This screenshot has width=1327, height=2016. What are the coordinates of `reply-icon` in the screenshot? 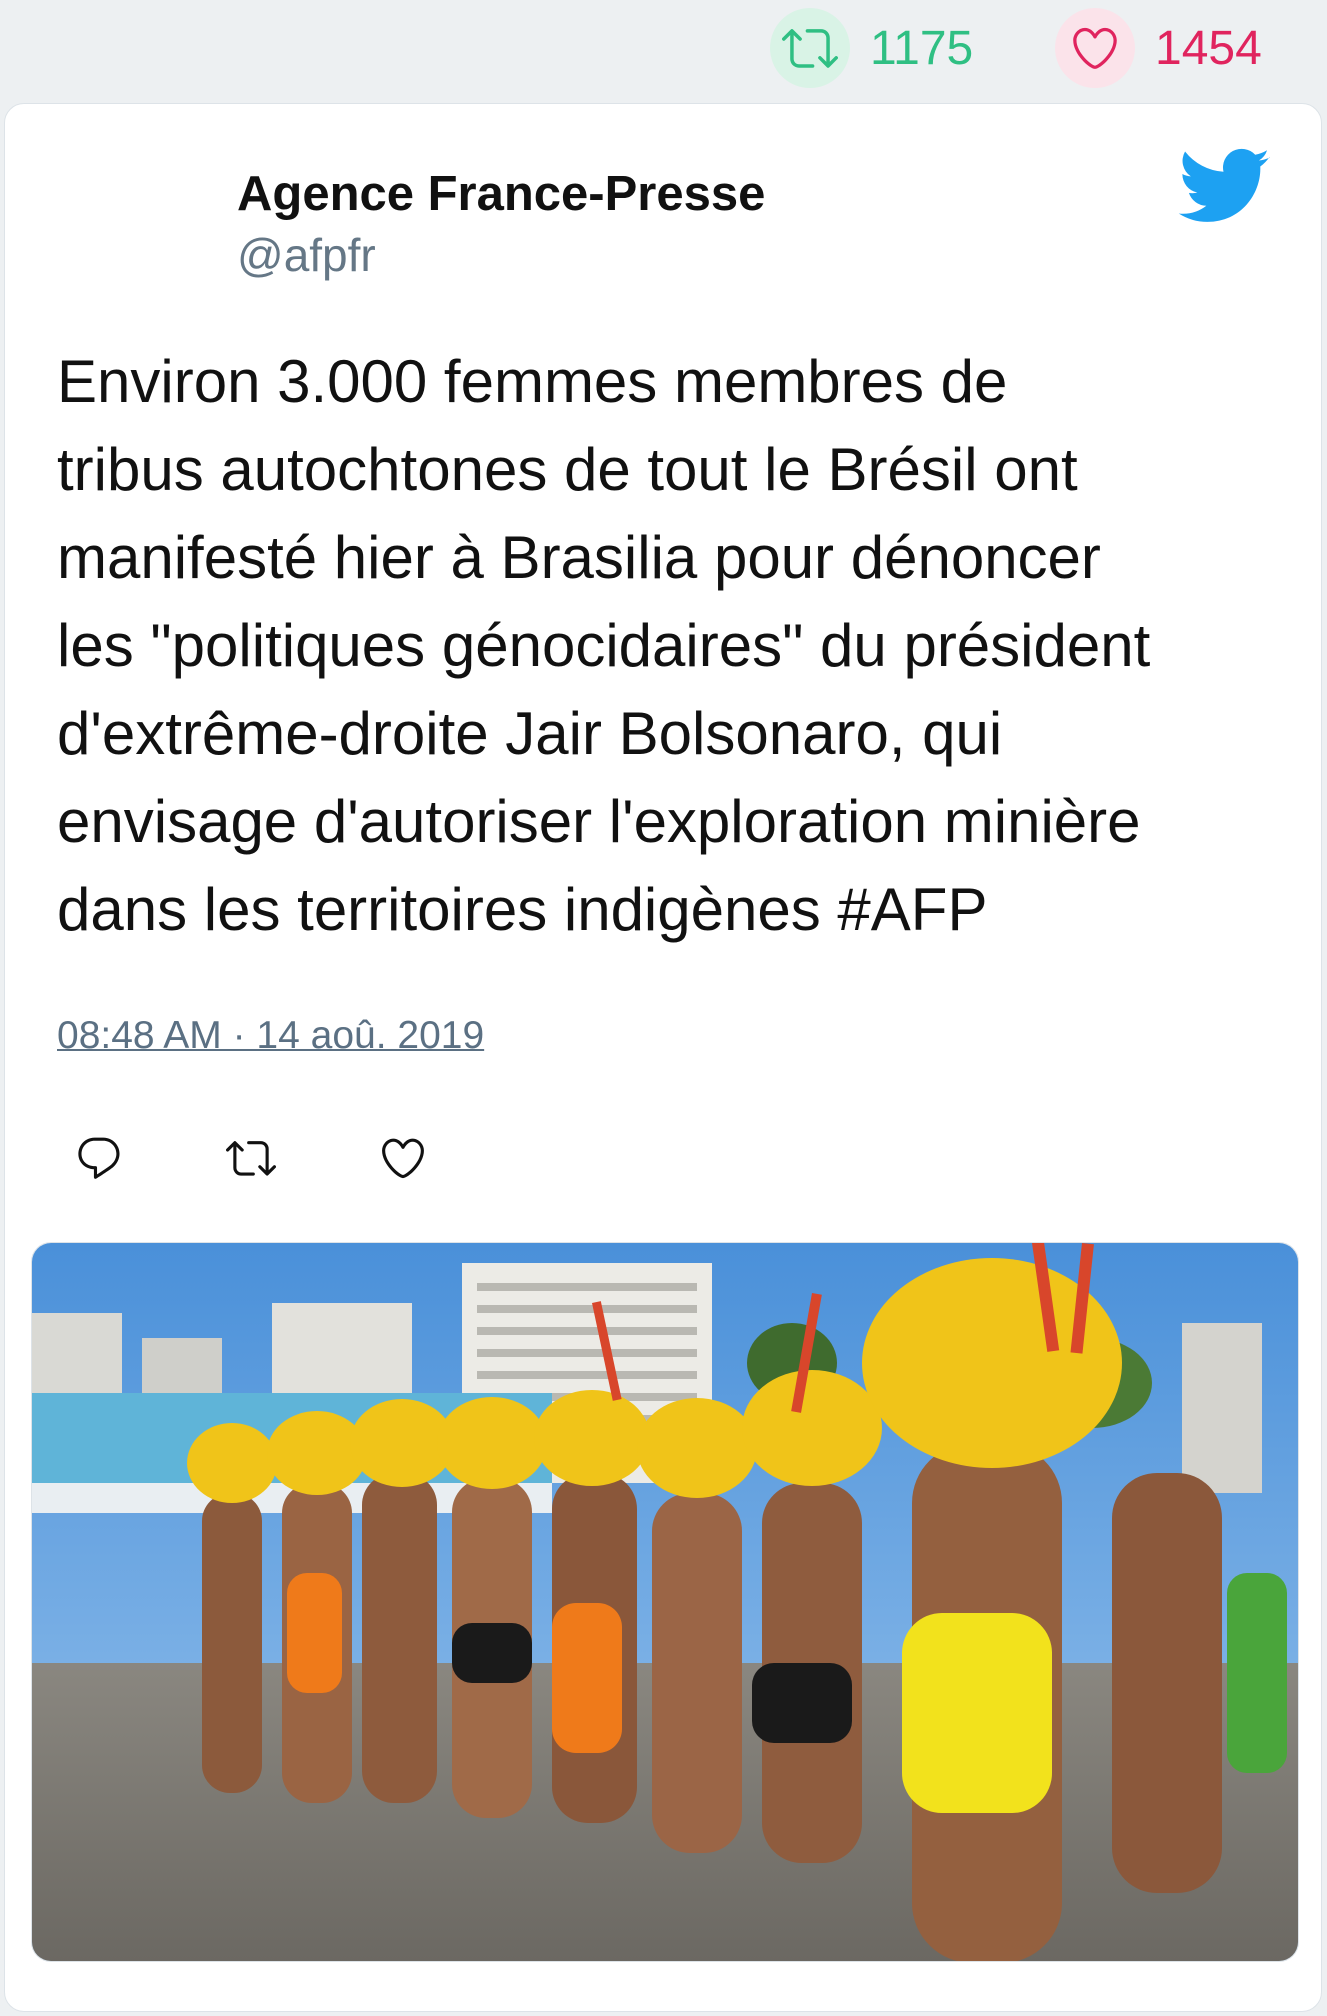 It's located at (99, 1158).